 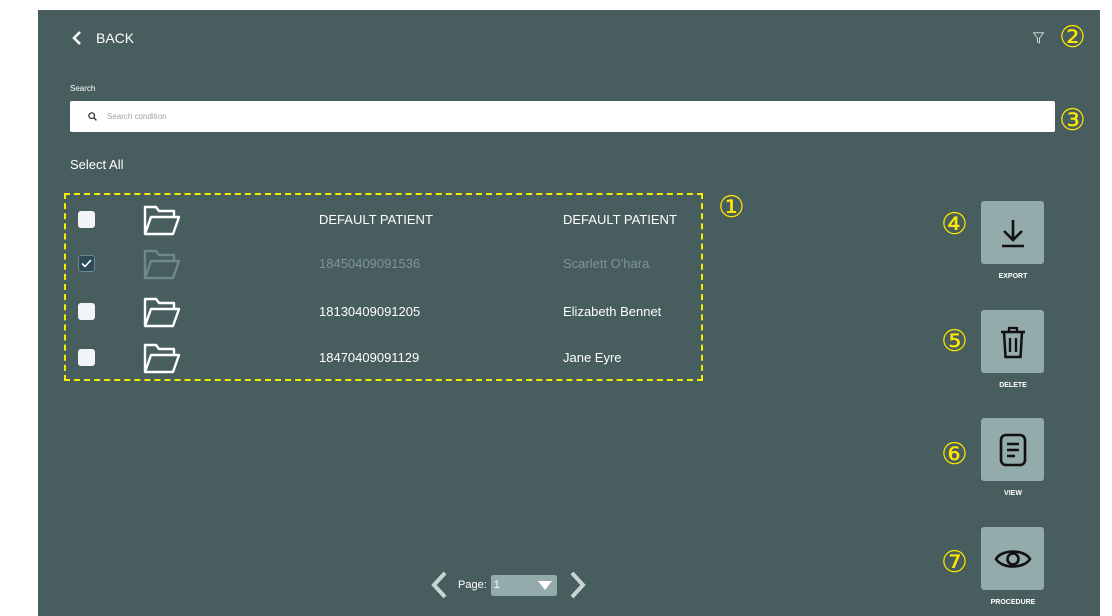 I want to click on search-input, so click(x=557, y=116).